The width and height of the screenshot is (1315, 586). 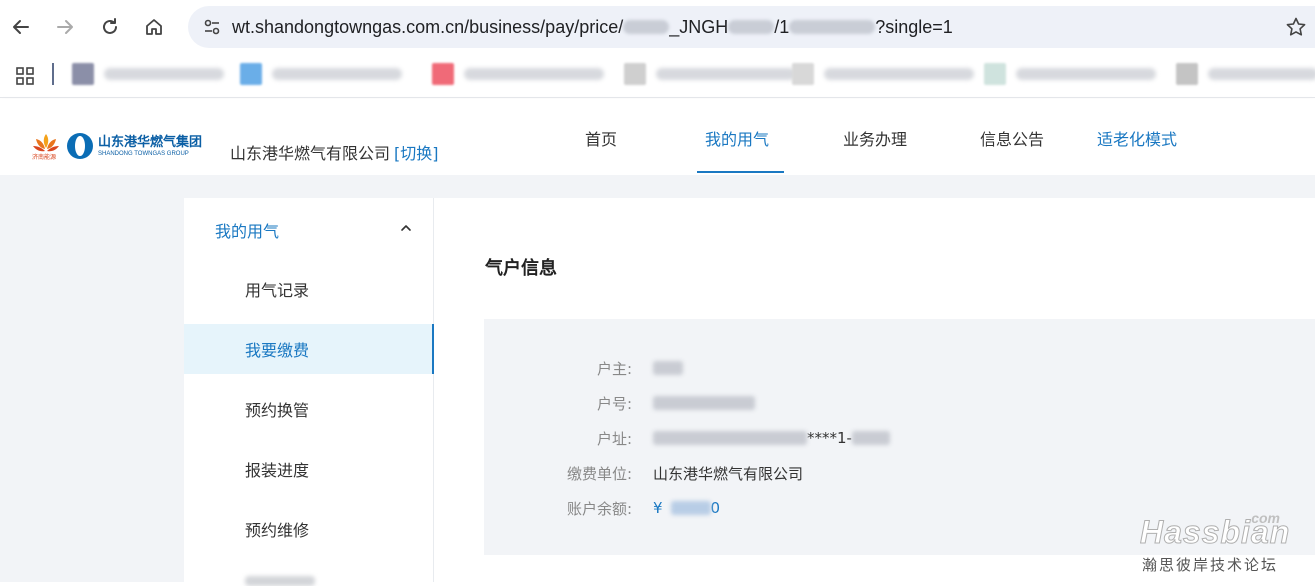 What do you see at coordinates (914, 26) in the screenshot?
I see `url-end: ?single=1` at bounding box center [914, 26].